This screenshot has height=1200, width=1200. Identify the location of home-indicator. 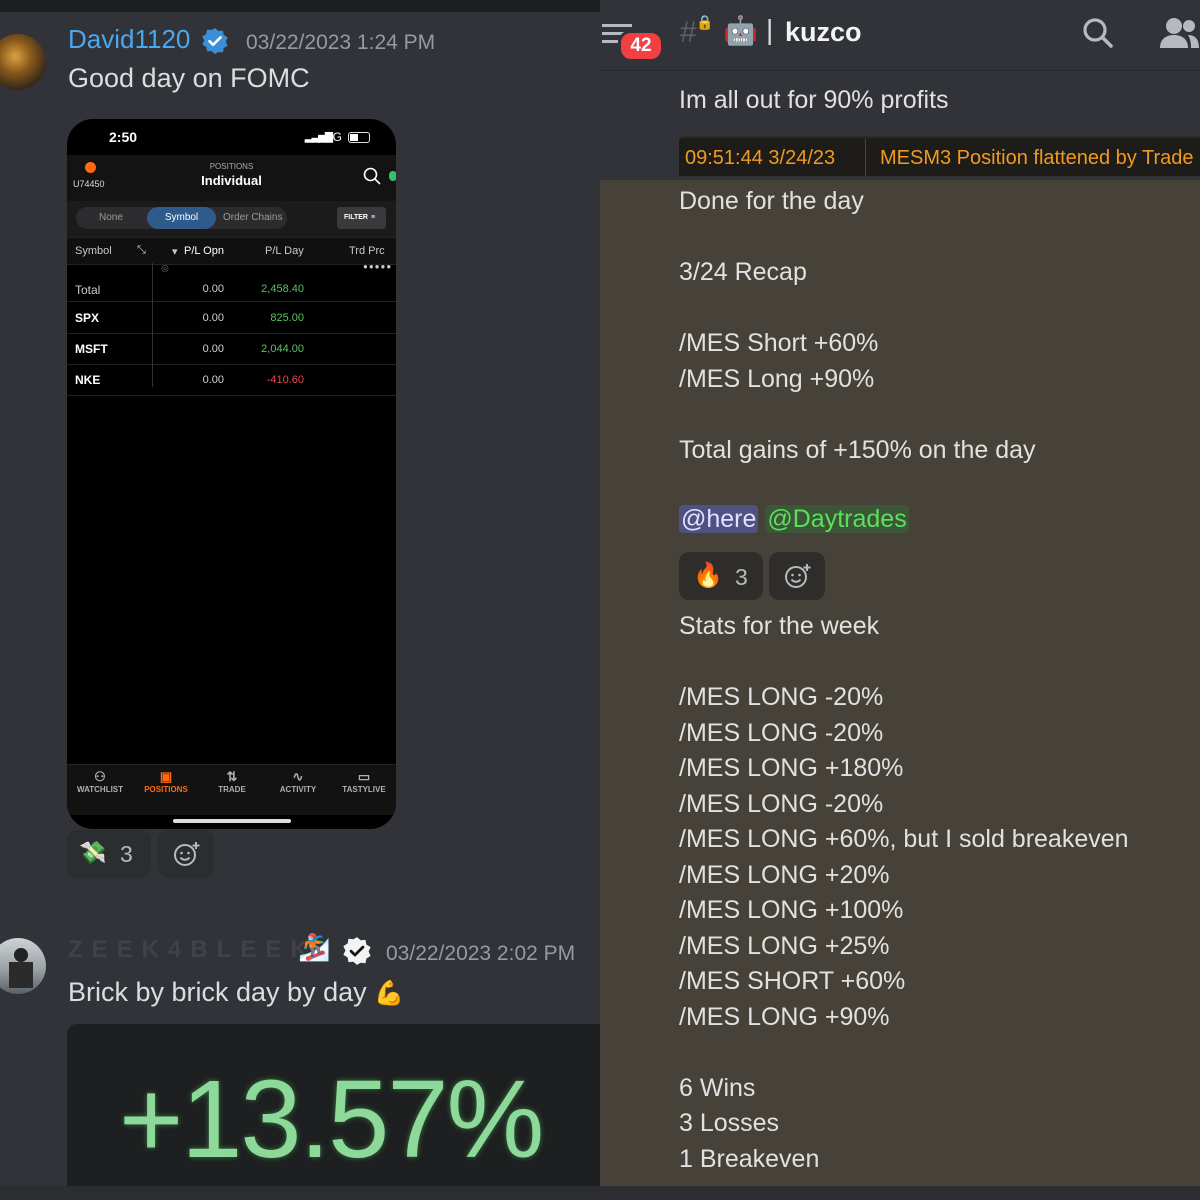
(232, 821).